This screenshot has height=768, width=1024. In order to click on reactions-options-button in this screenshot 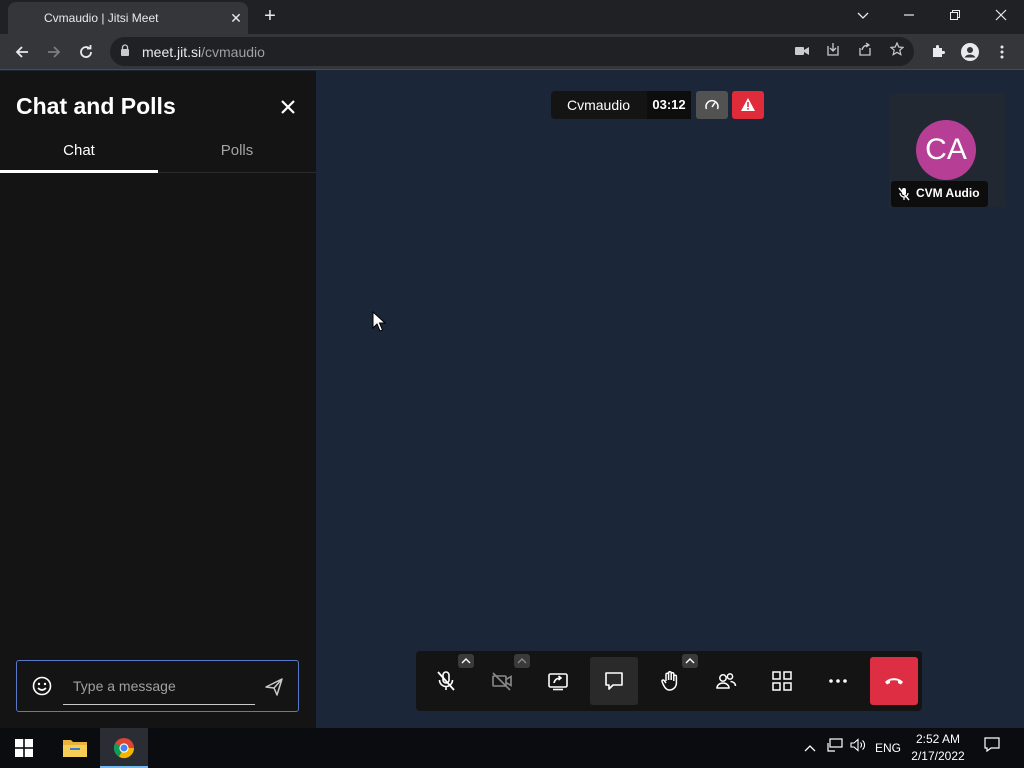, I will do `click(690, 661)`.